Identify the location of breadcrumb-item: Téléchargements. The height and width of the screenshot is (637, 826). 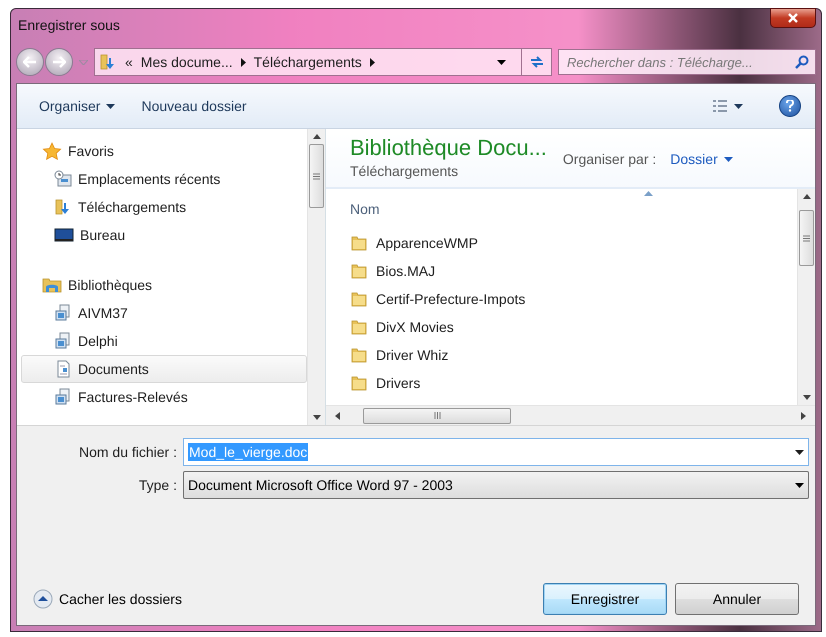
(308, 62).